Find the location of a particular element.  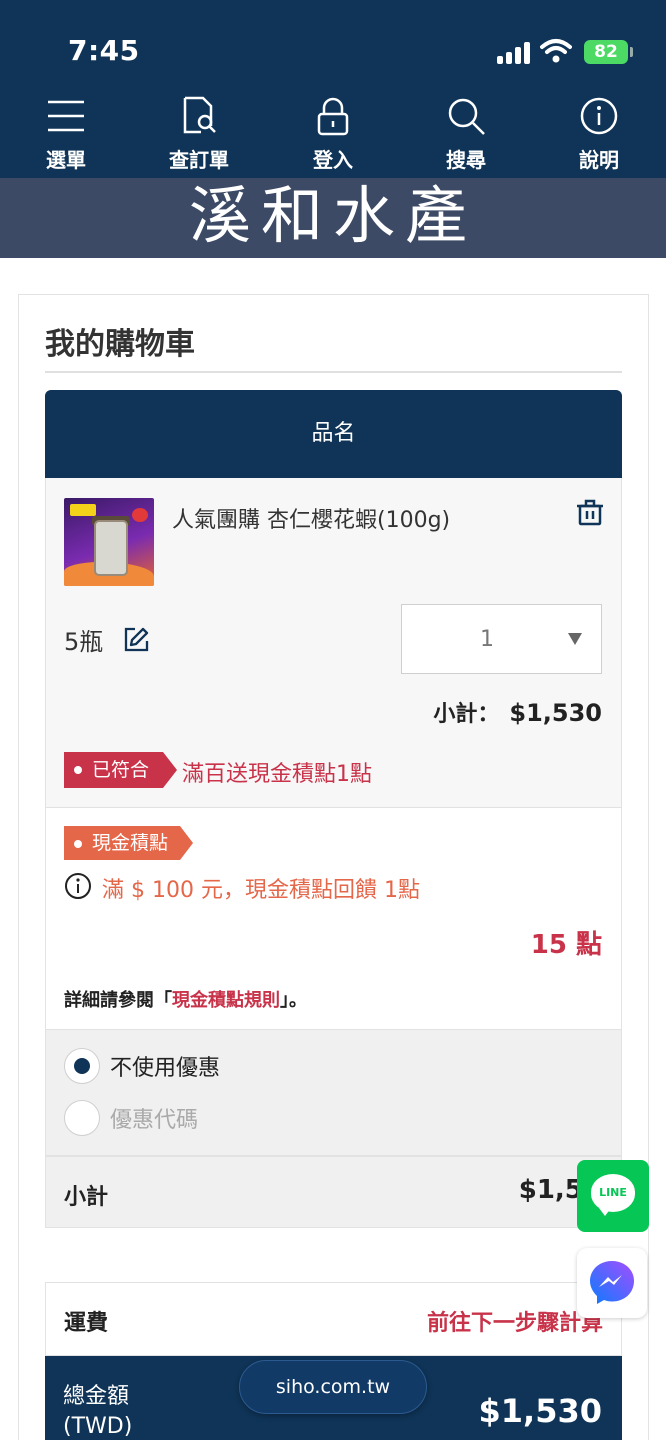

messenger-button is located at coordinates (612, 1283).